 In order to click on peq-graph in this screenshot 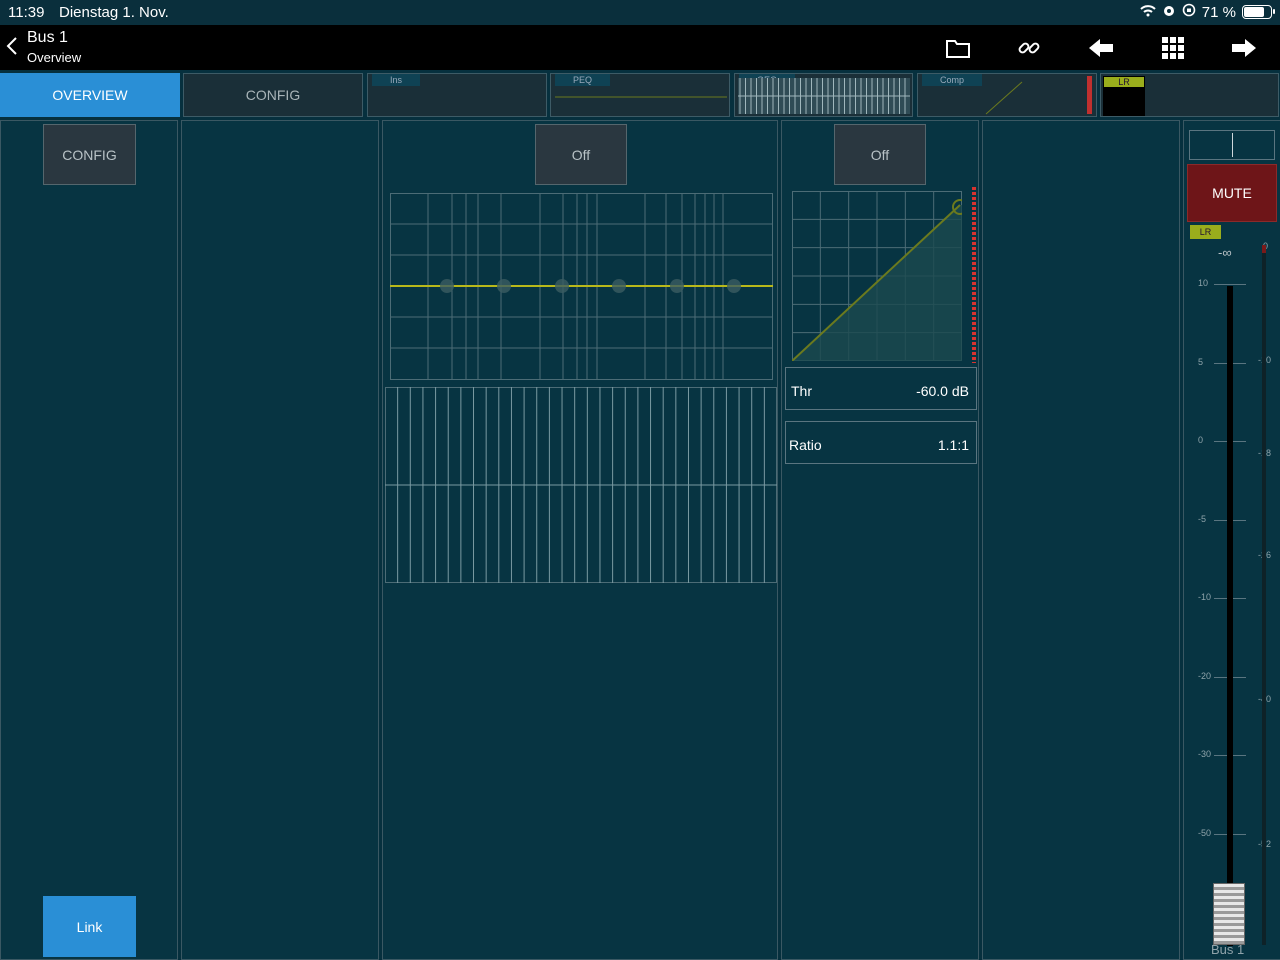, I will do `click(581, 286)`.